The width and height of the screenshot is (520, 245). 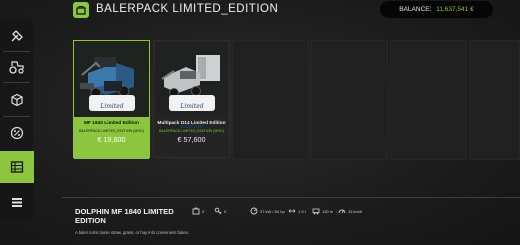 I want to click on key-icon, so click(x=218, y=211).